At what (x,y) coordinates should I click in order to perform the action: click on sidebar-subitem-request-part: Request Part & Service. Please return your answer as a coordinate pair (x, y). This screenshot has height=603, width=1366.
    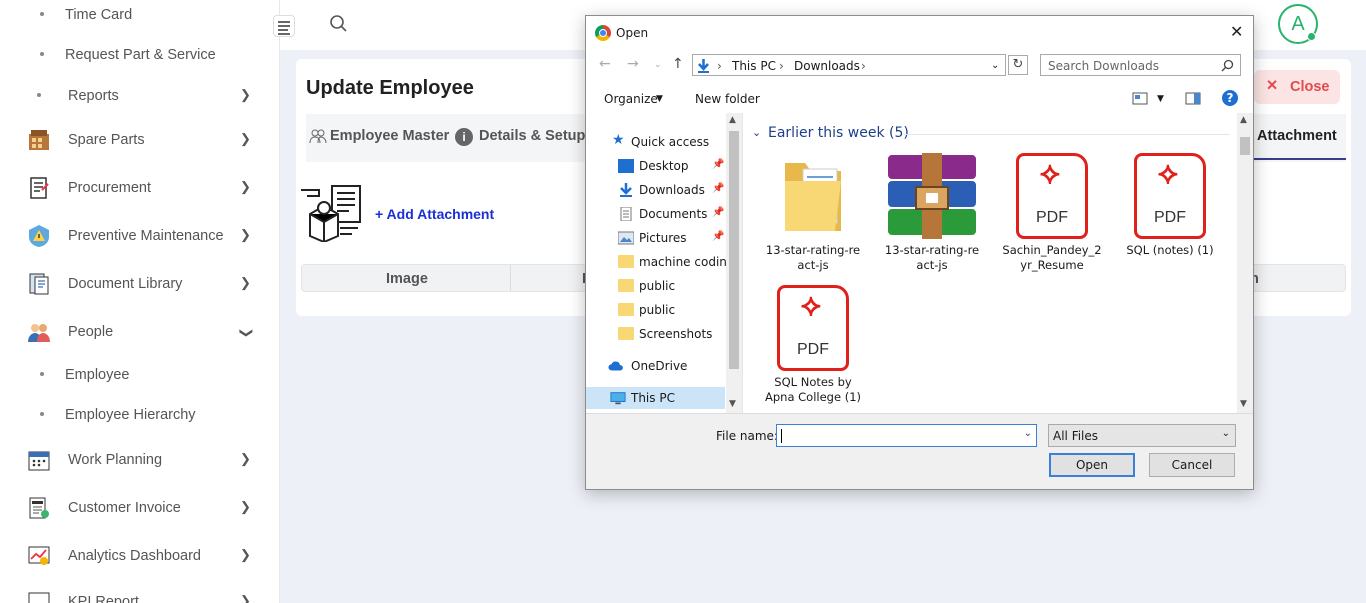
    Looking at the image, I should click on (139, 55).